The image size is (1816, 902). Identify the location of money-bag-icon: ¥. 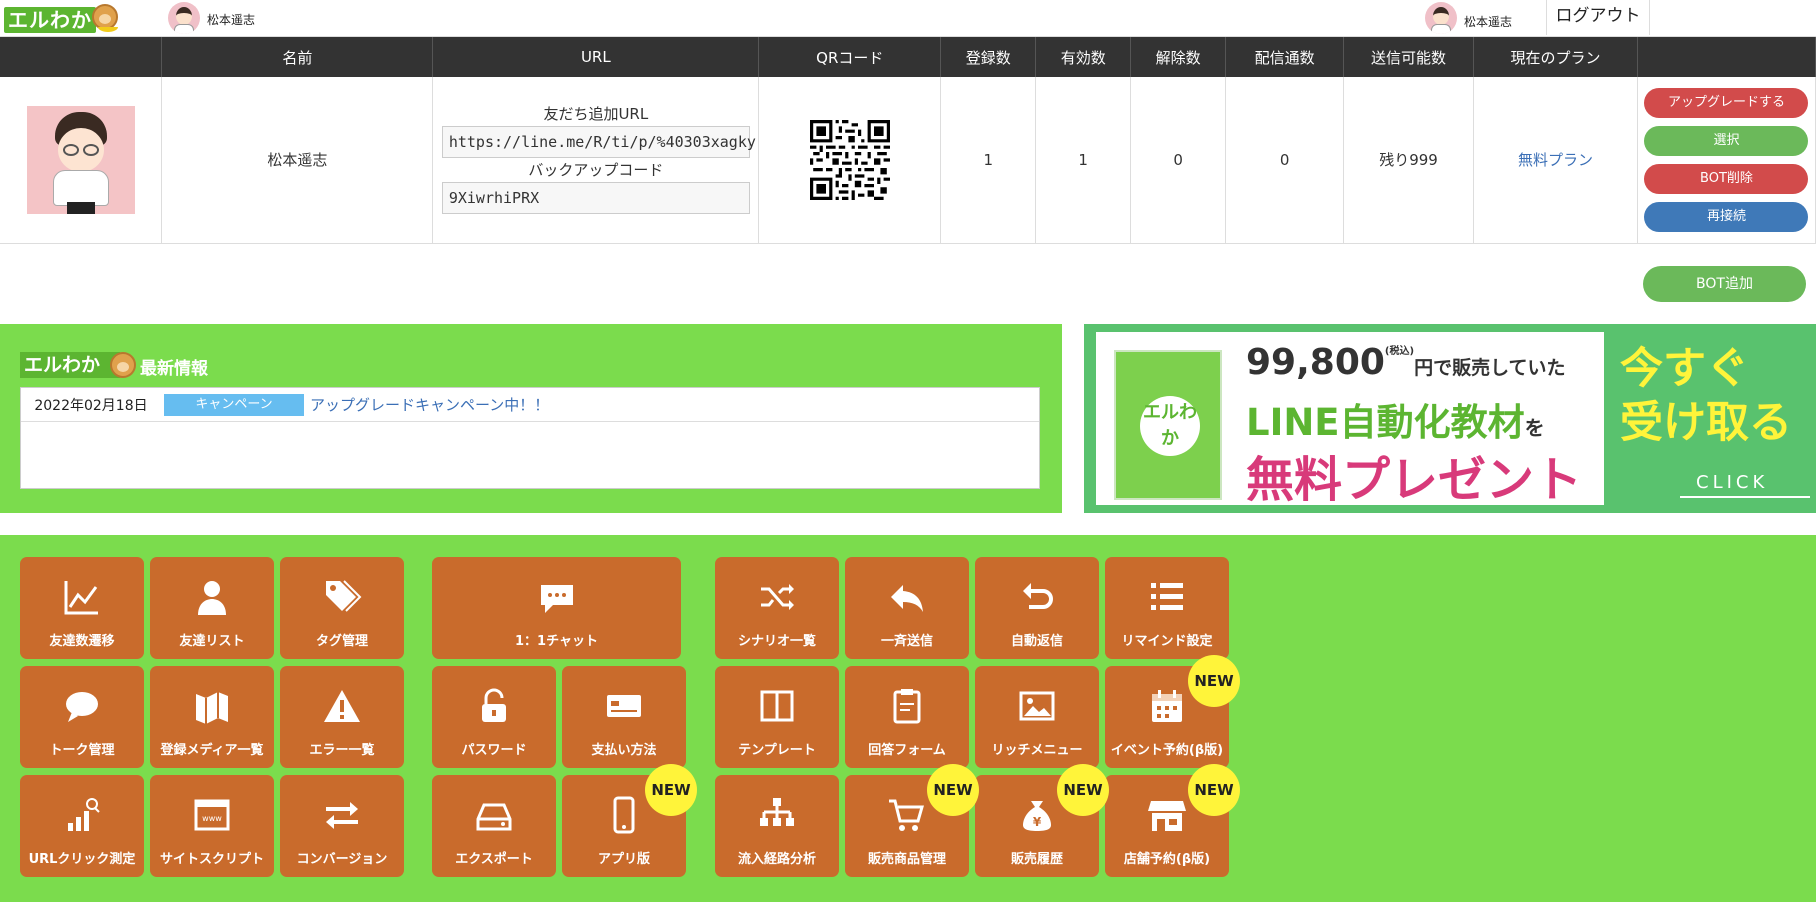
(1037, 816).